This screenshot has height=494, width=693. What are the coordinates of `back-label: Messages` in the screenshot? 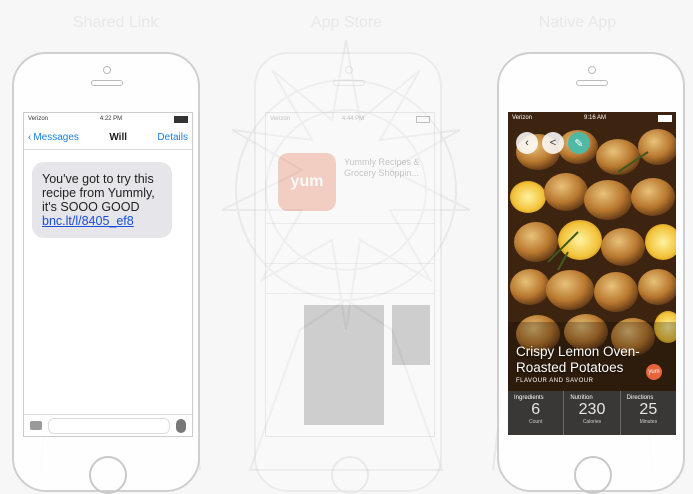 It's located at (56, 137).